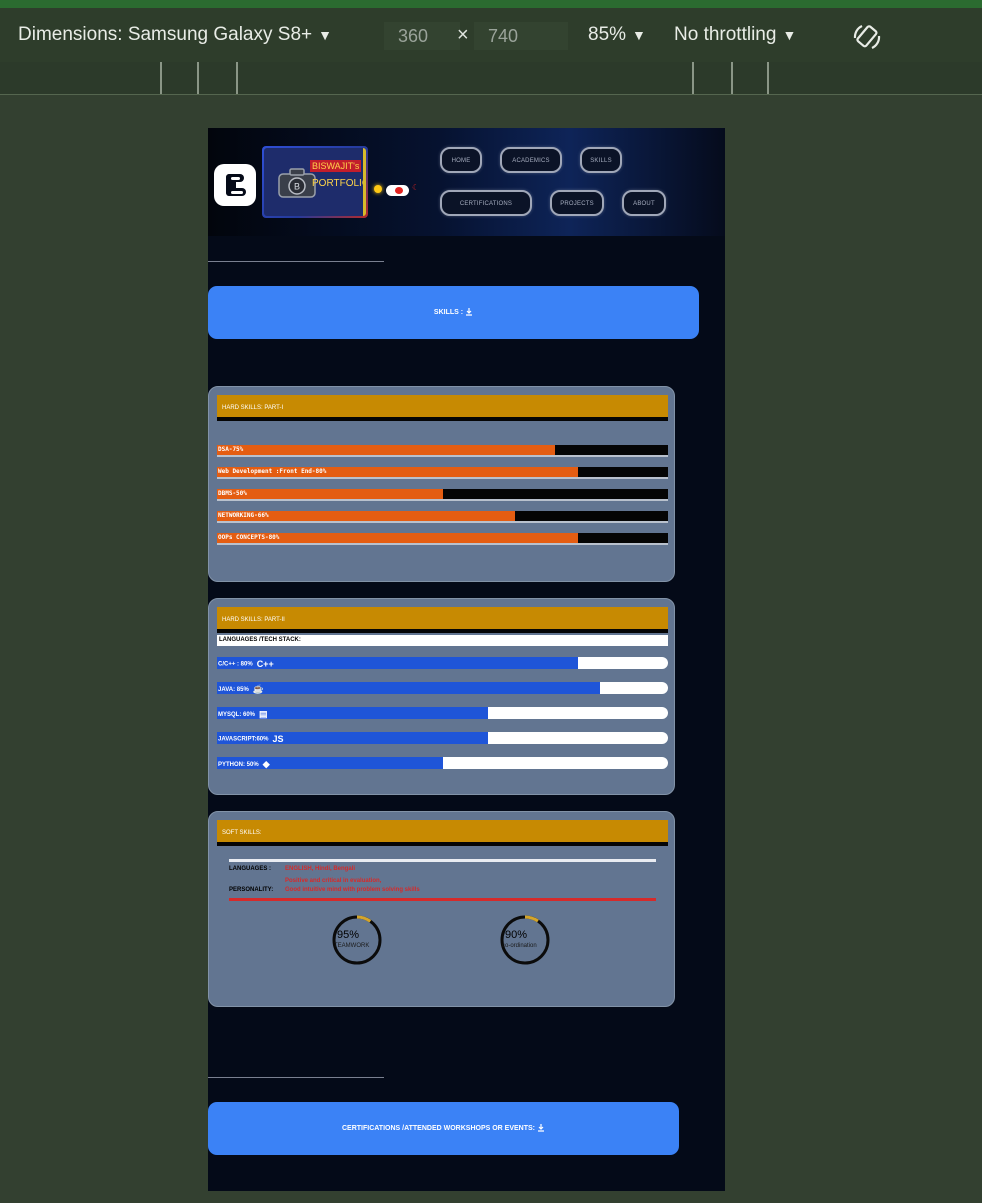 Image resolution: width=982 pixels, height=1203 pixels. What do you see at coordinates (250, 869) in the screenshot?
I see `languages-label: LANGUAGES :` at bounding box center [250, 869].